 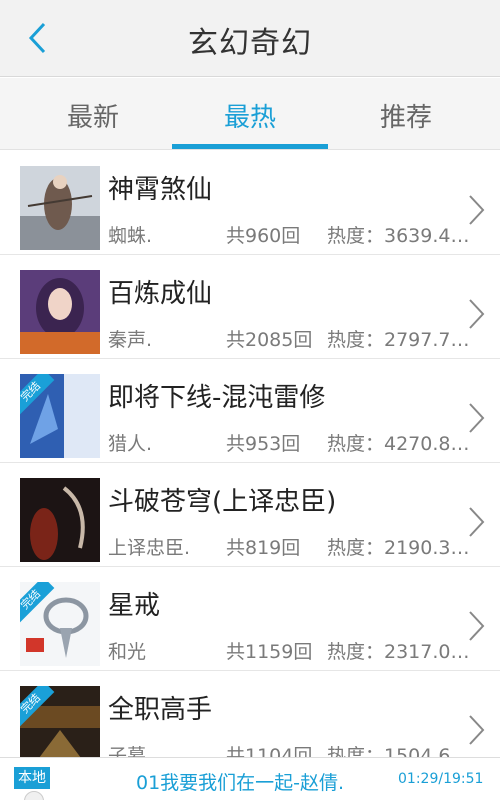 I want to click on book-author: 秦声., so click(x=130, y=340).